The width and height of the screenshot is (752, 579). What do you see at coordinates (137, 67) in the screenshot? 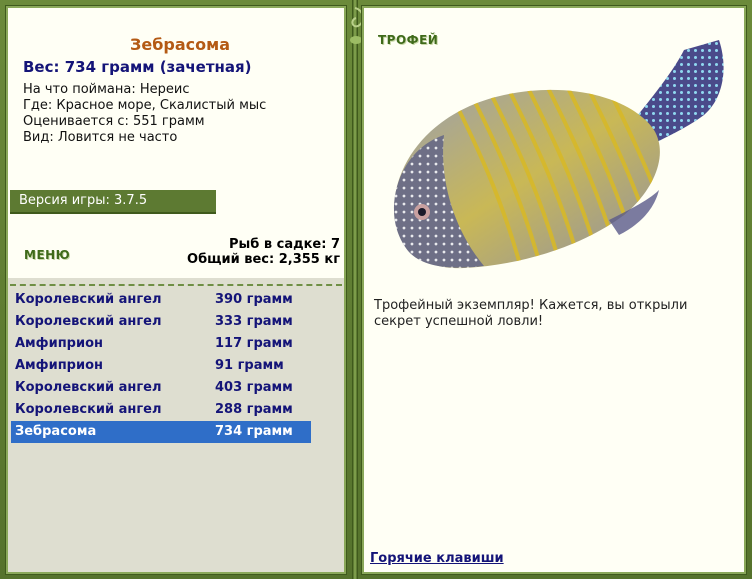
I see `fish-weight: Вес: 734 грамм (зачетная)` at bounding box center [137, 67].